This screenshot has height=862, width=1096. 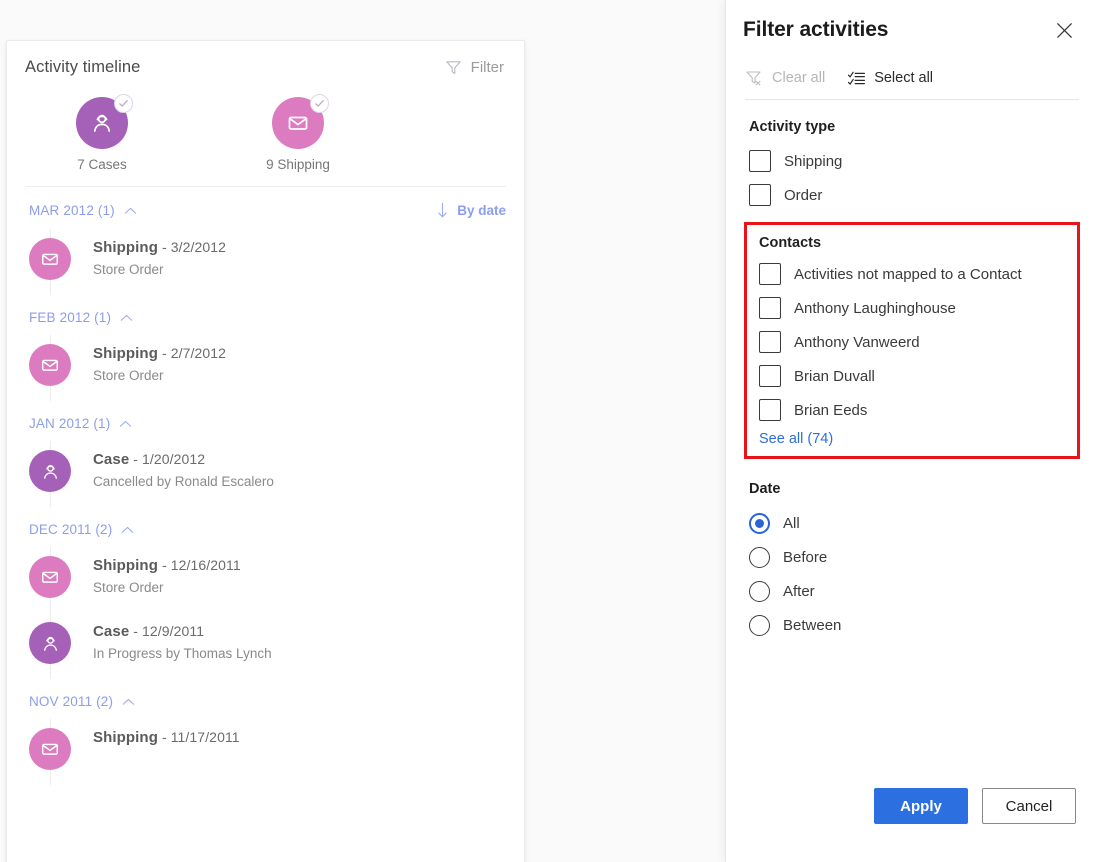 I want to click on timeline-entry: Shipping - 11/17/2011, so click(x=265, y=752).